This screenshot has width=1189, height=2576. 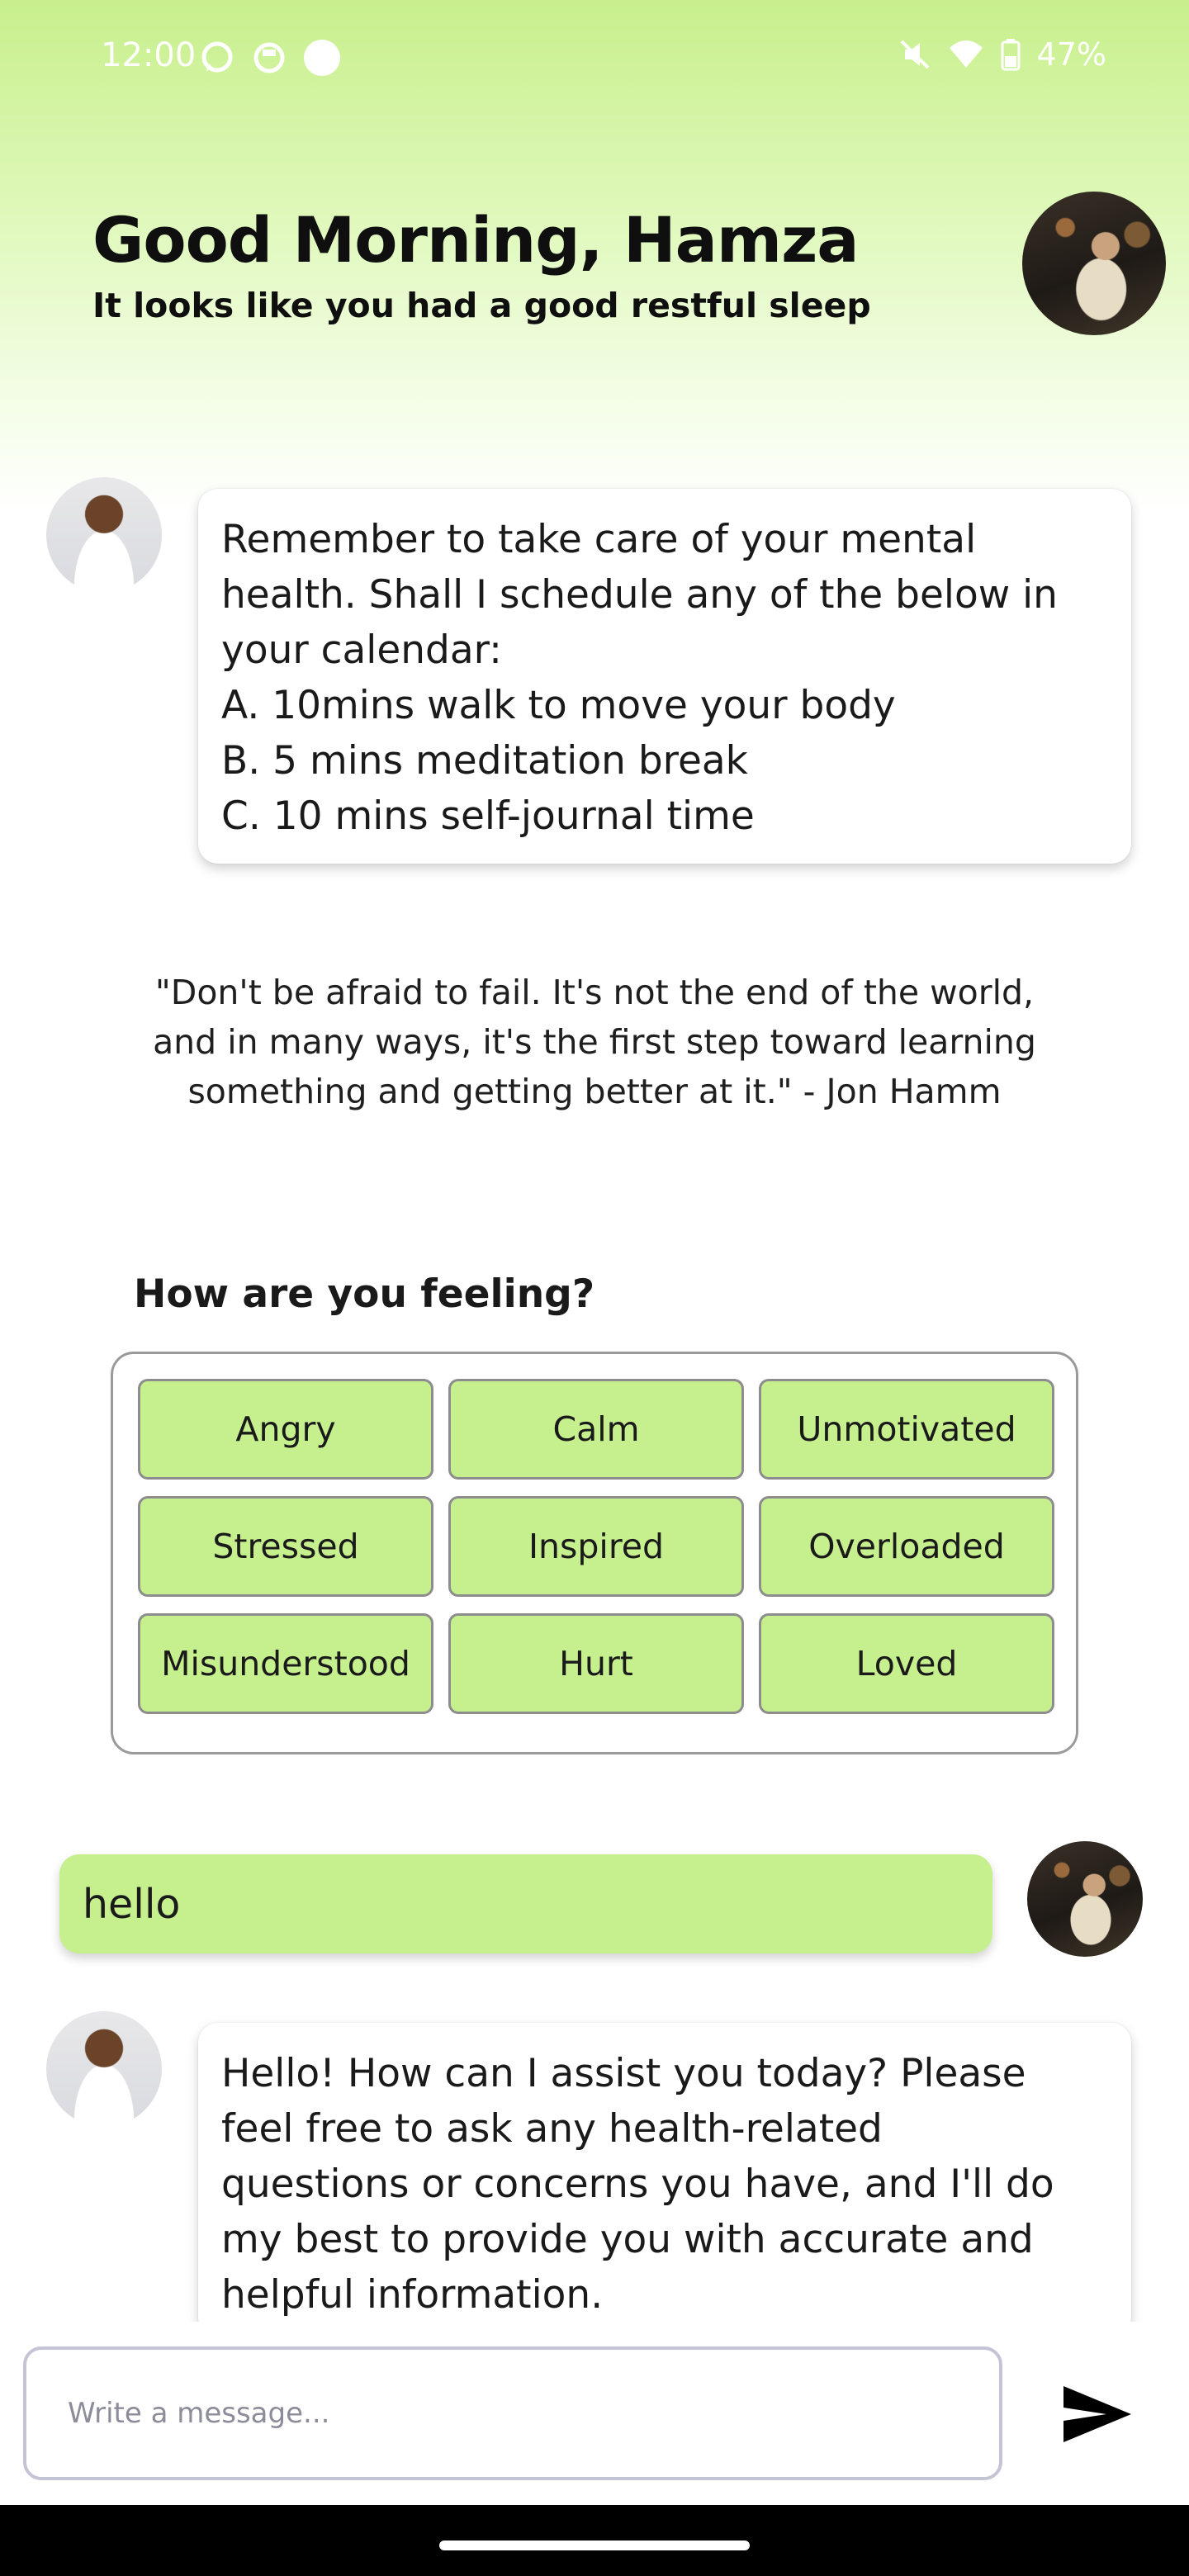 What do you see at coordinates (1085, 1899) in the screenshot?
I see `user-message-avatar` at bounding box center [1085, 1899].